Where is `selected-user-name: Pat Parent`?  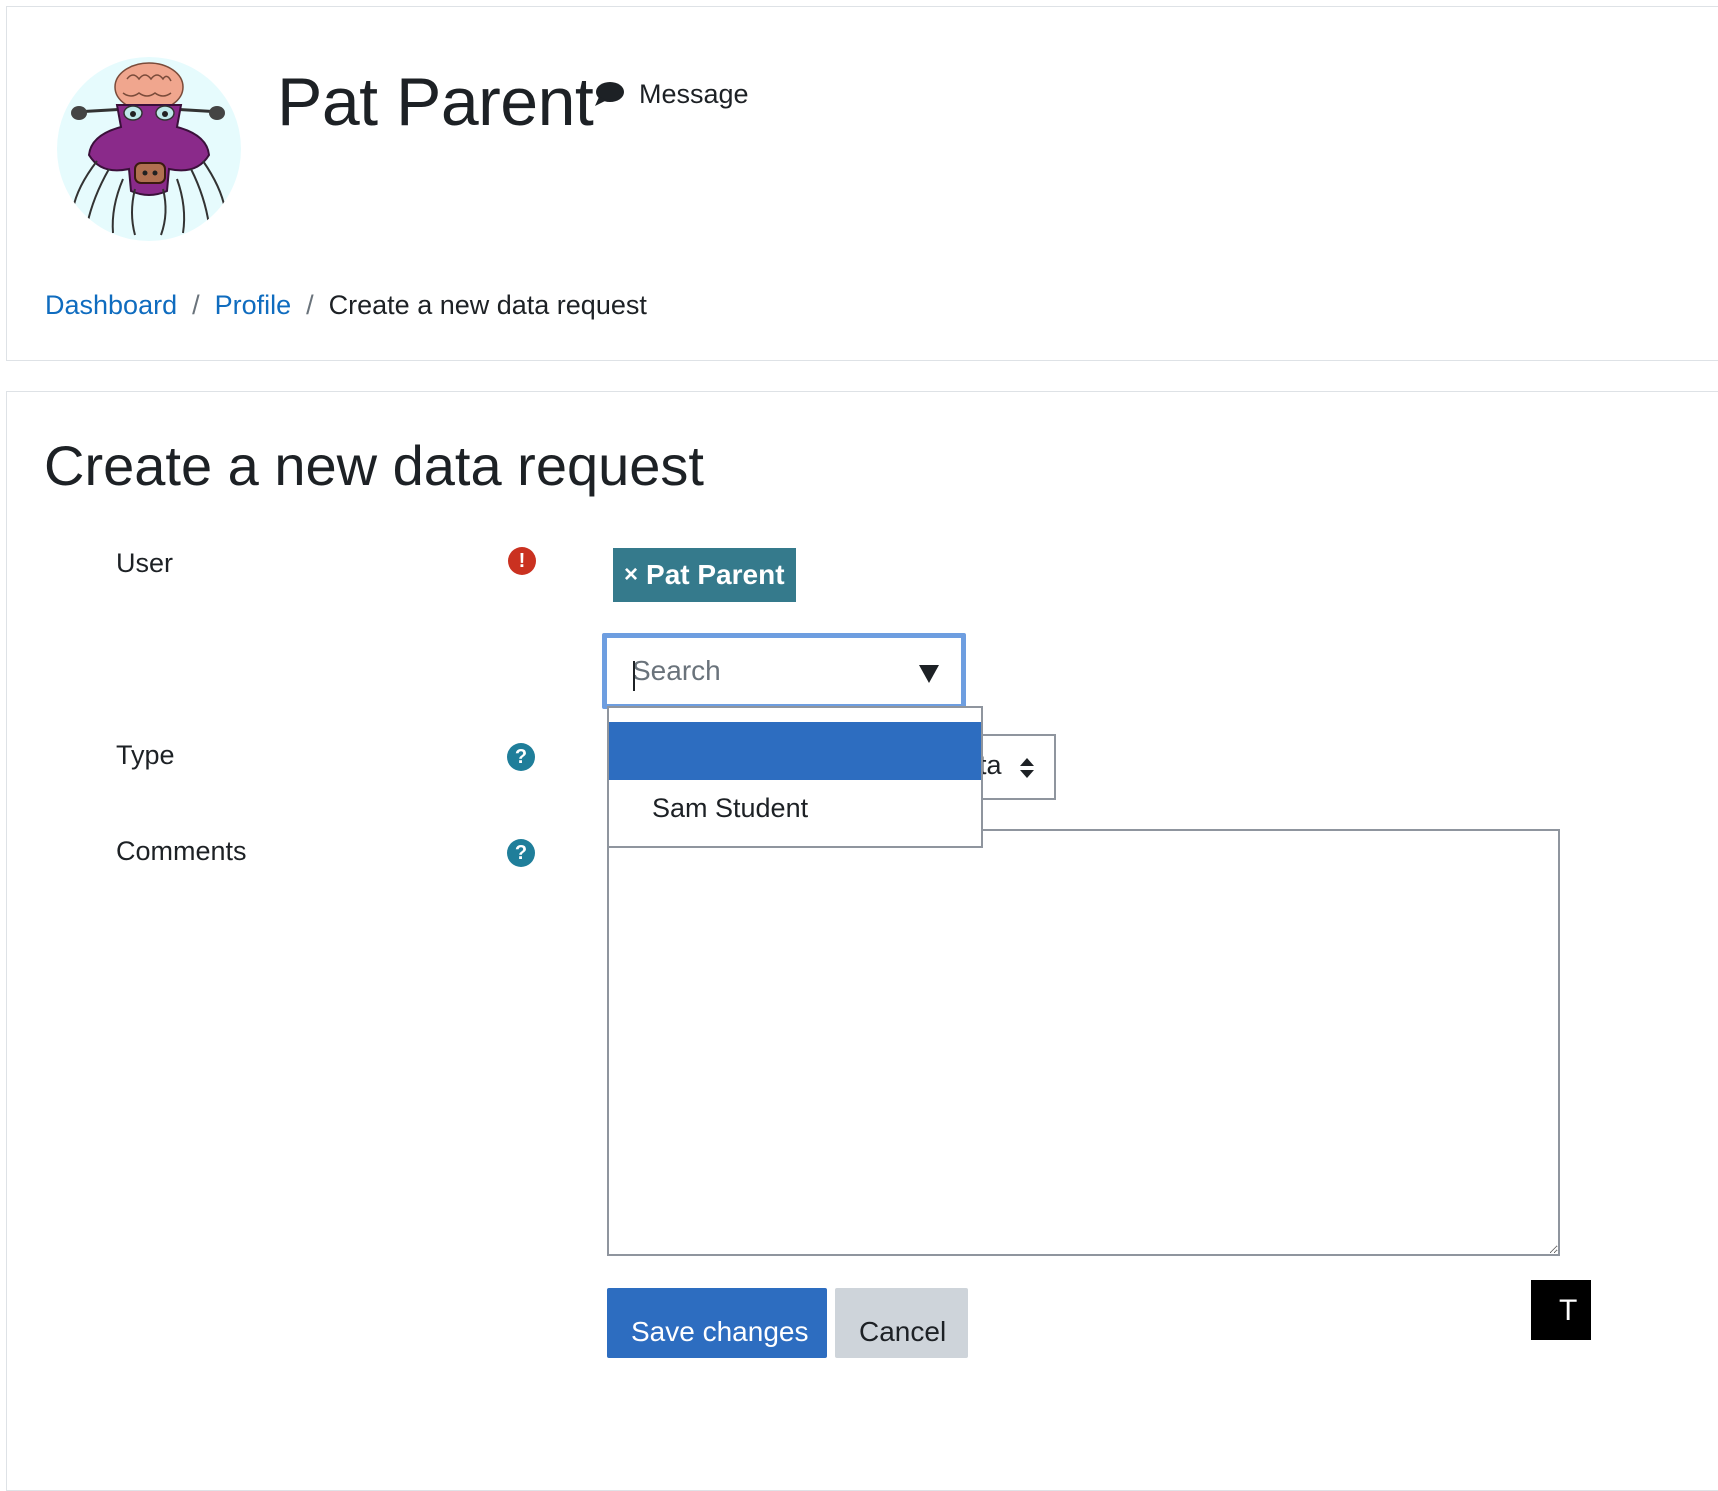 selected-user-name: Pat Parent is located at coordinates (715, 574).